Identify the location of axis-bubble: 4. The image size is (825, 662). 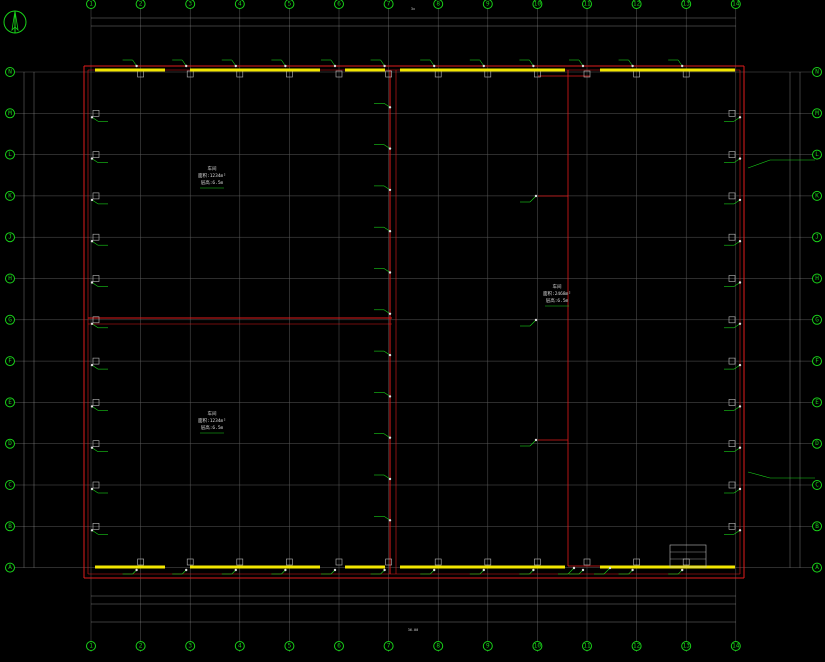
(239, 4).